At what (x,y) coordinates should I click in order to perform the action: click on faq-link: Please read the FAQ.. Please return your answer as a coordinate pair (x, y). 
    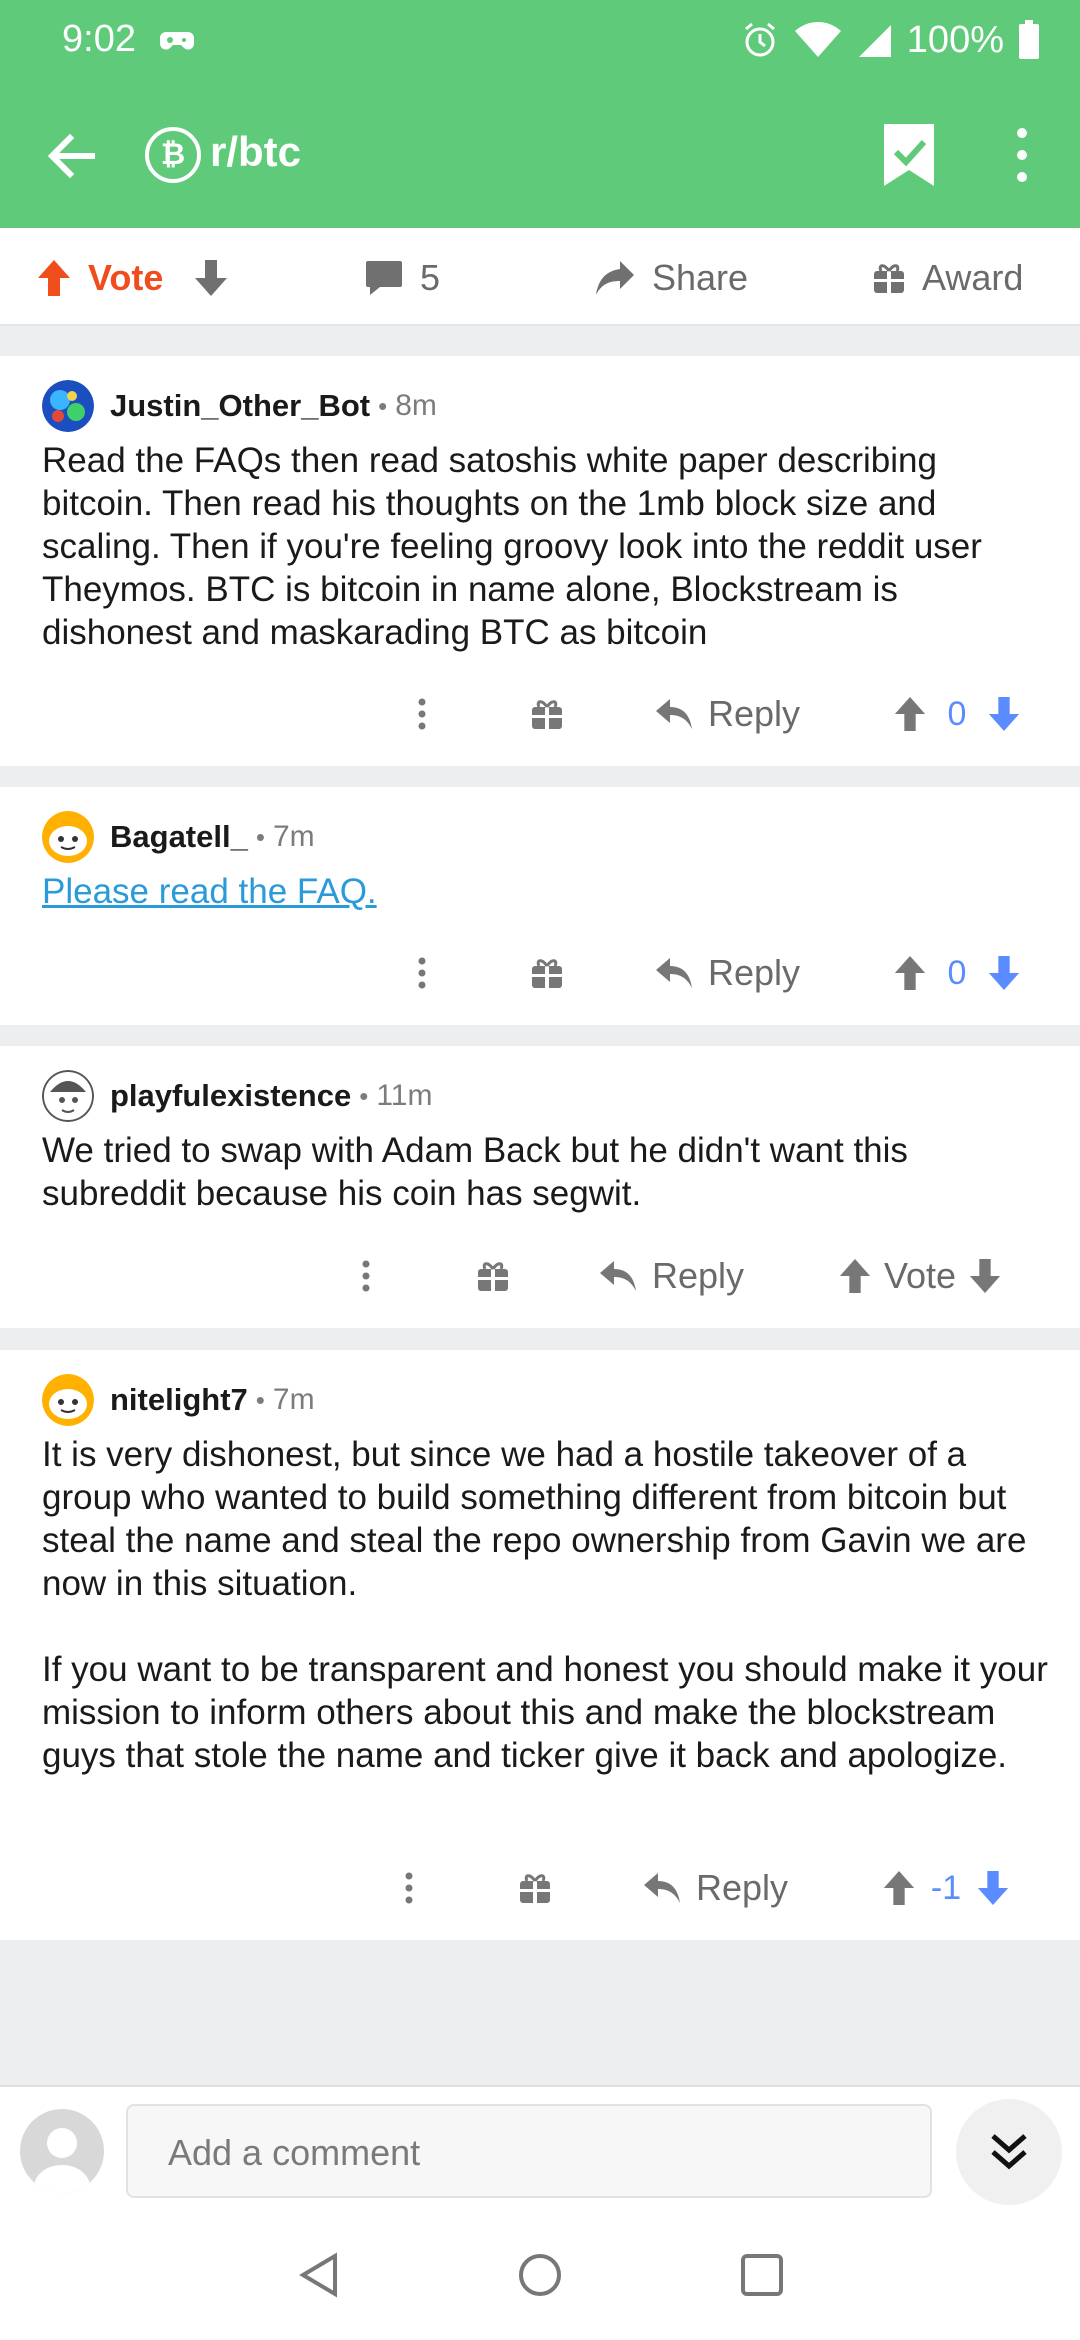
    Looking at the image, I should click on (209, 891).